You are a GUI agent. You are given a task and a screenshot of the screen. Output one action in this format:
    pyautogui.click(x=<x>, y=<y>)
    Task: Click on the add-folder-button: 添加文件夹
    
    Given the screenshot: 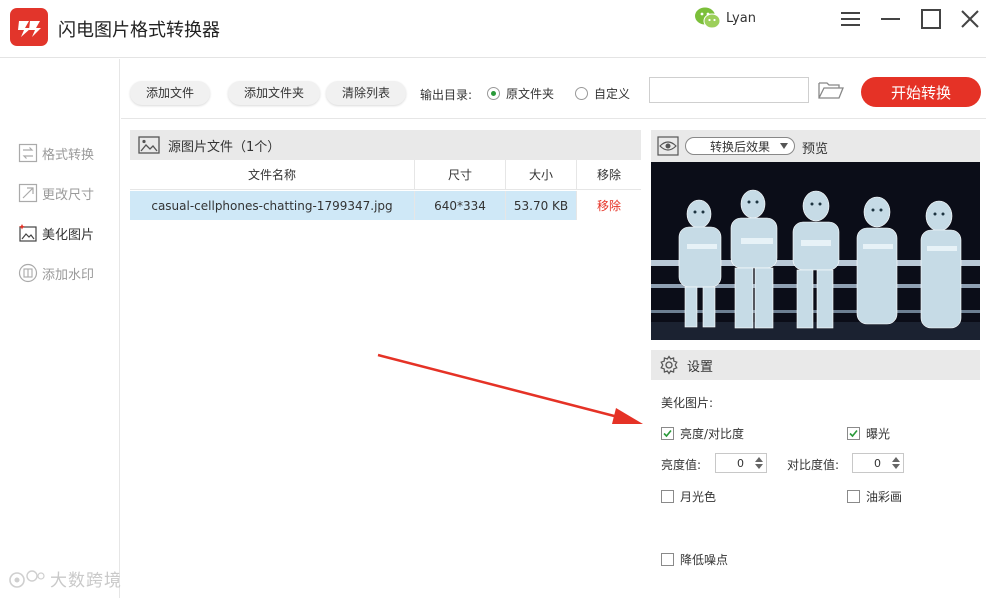 What is the action you would take?
    pyautogui.click(x=274, y=93)
    